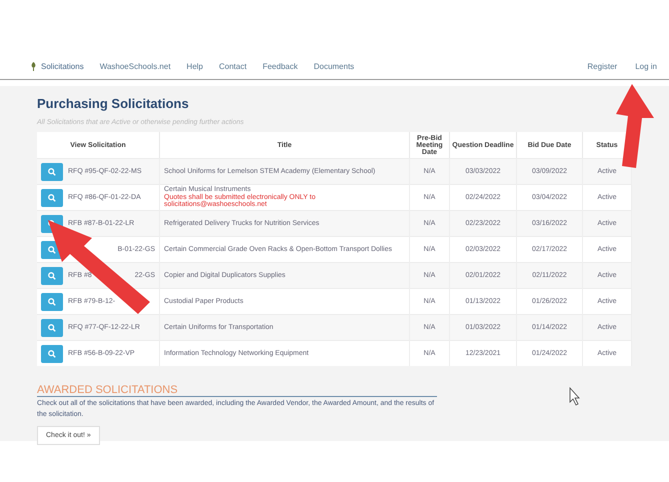 This screenshot has width=669, height=482. I want to click on nav-link: Register, so click(602, 66).